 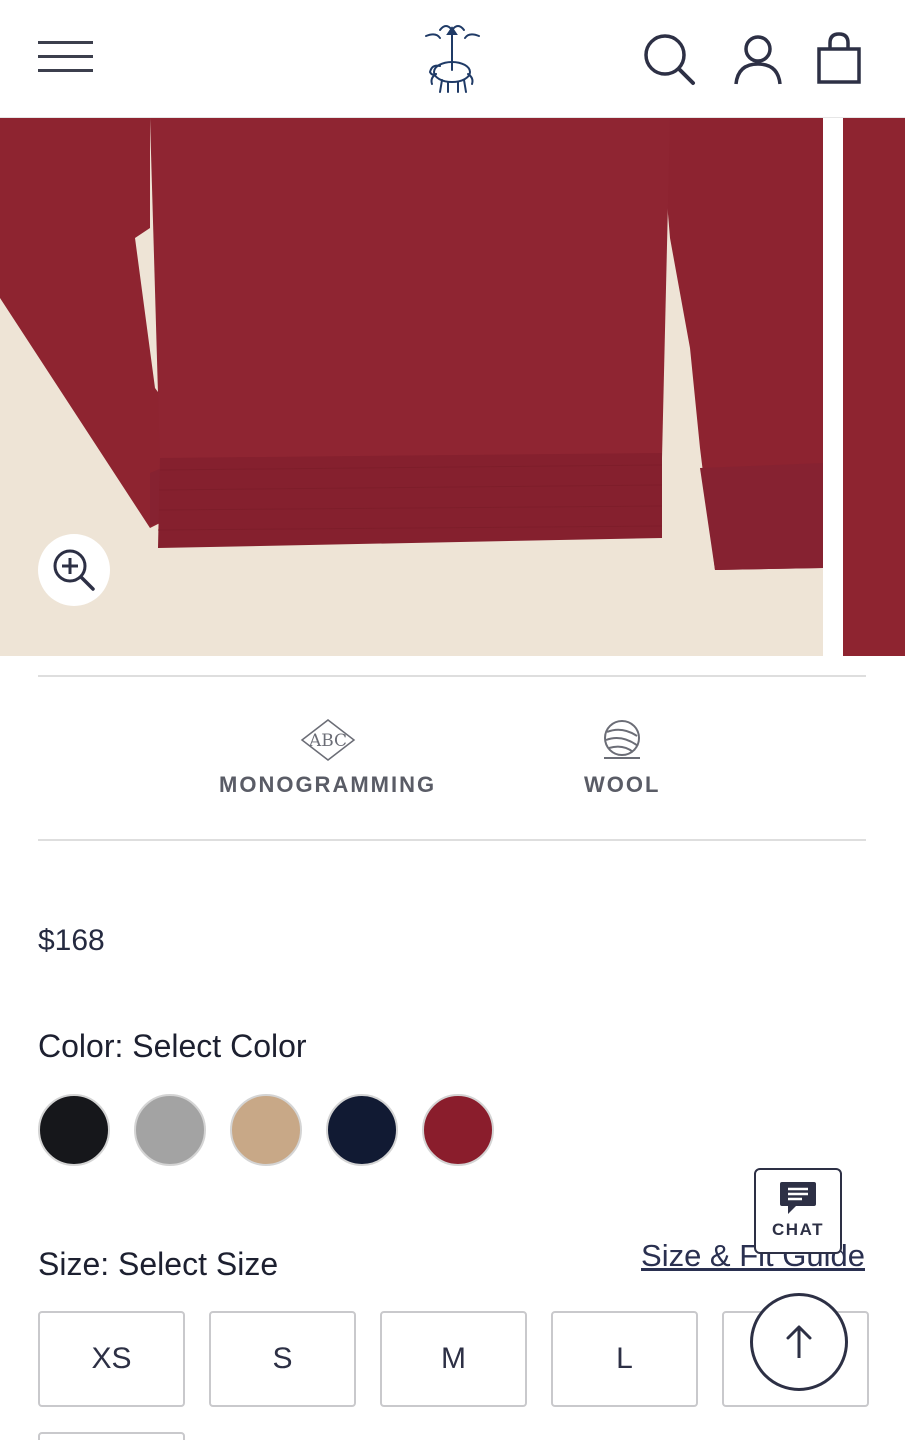 I want to click on feature-wool: WOOL, so click(x=622, y=758).